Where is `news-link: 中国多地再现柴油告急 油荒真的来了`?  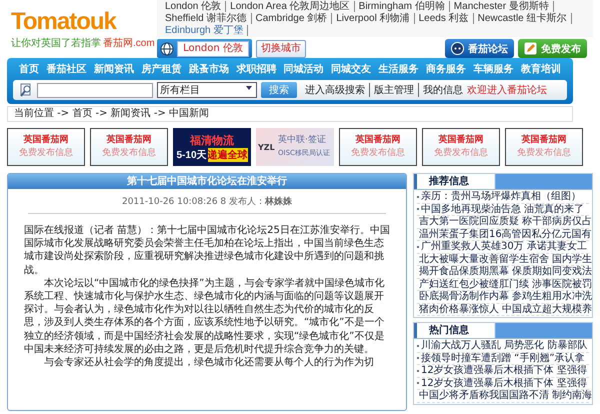 news-link: 中国多地再现柴油告急 油荒真的来了 is located at coordinates (502, 209).